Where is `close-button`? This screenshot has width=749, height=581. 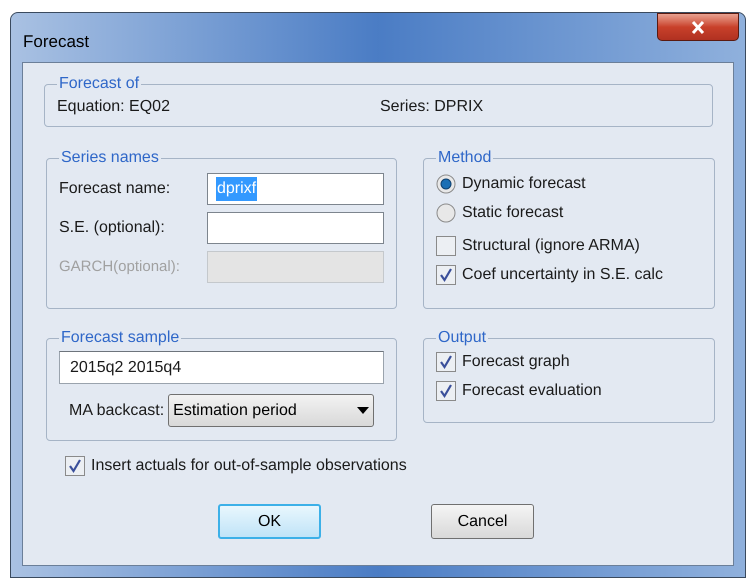 close-button is located at coordinates (698, 27).